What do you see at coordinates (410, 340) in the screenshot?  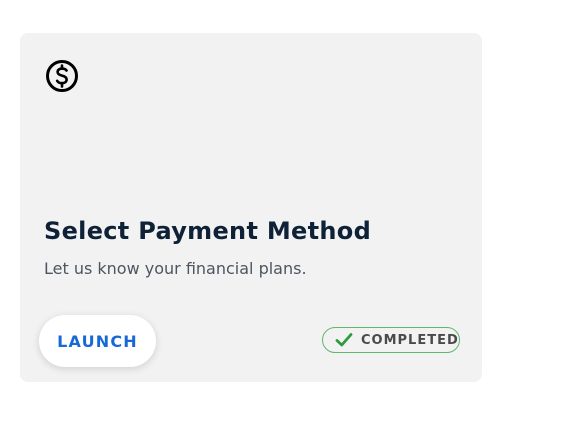 I see `status-label: COMPLETED` at bounding box center [410, 340].